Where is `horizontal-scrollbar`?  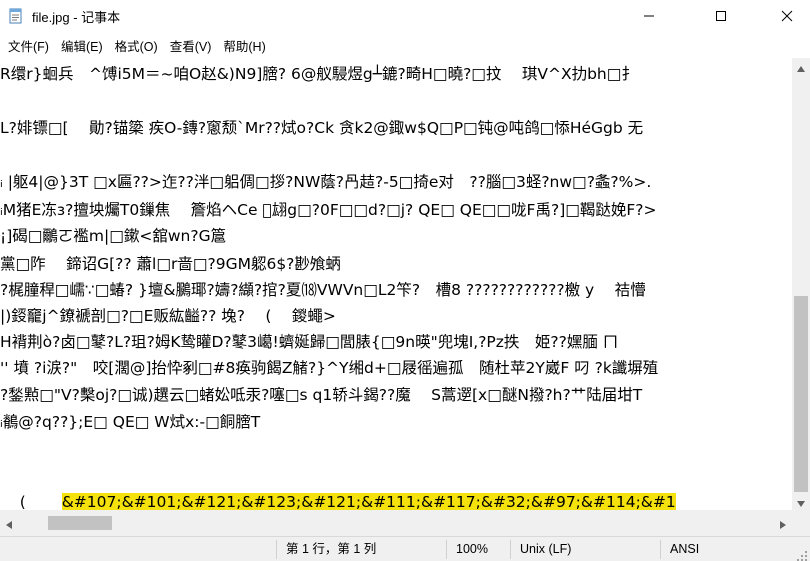
horizontal-scrollbar is located at coordinates (396, 523).